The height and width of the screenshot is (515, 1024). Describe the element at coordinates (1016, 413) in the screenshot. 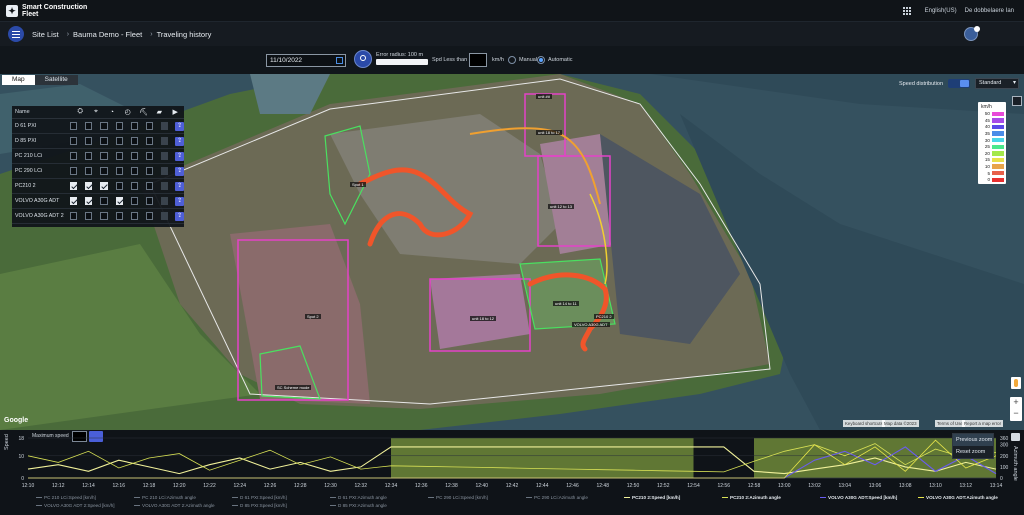

I see `zoom-out-icon: −` at that location.